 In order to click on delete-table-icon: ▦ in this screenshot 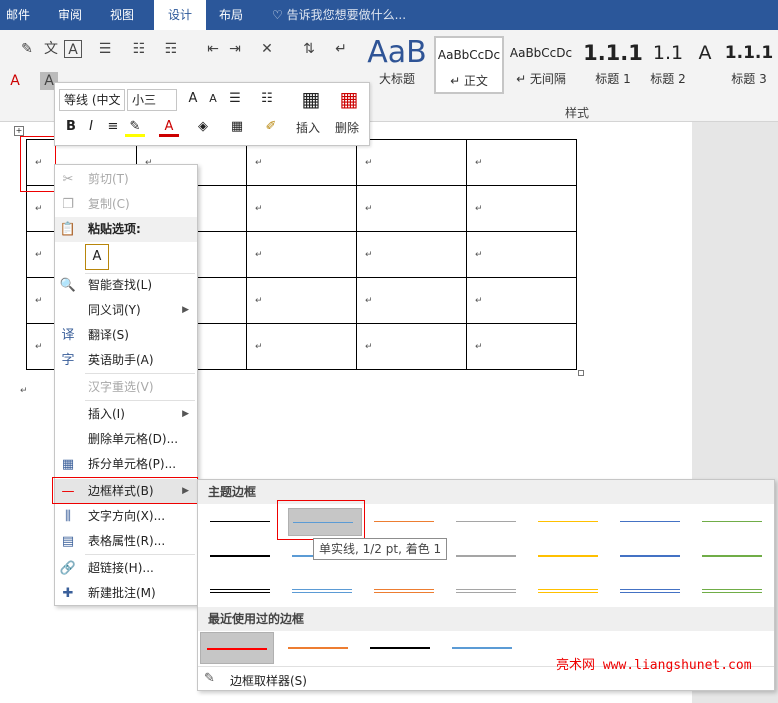, I will do `click(349, 99)`.